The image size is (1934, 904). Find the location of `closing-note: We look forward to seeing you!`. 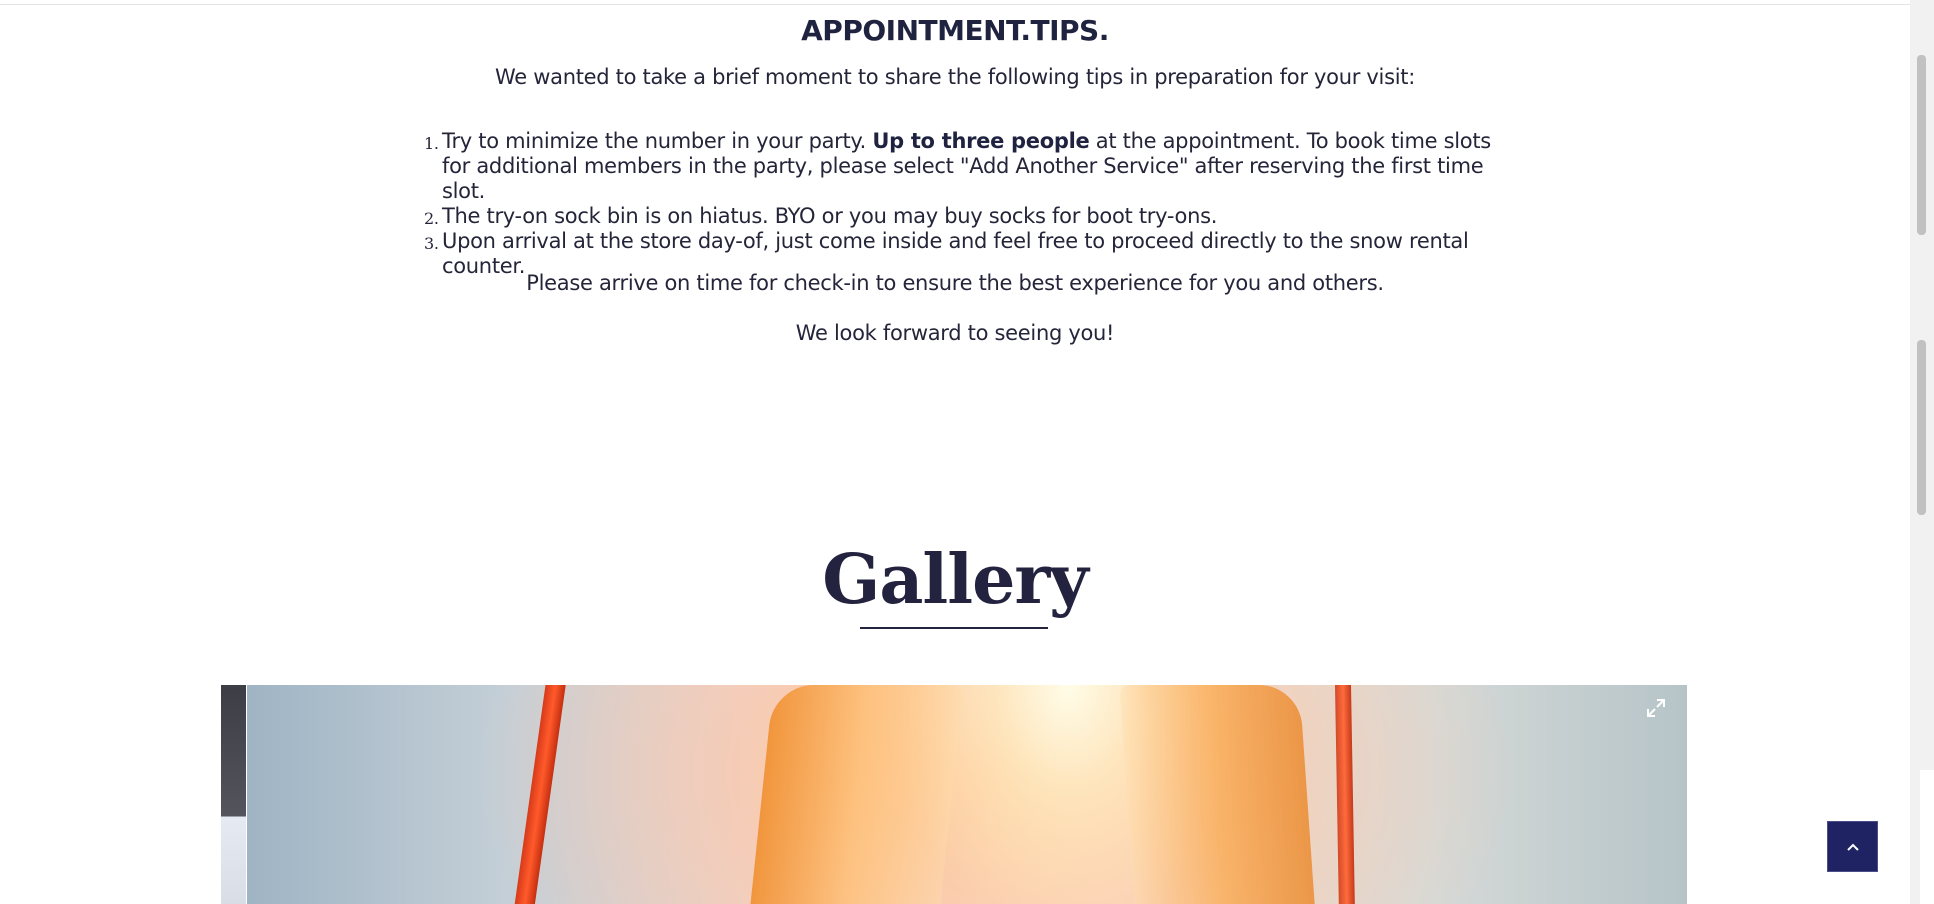

closing-note: We look forward to seeing you! is located at coordinates (955, 333).